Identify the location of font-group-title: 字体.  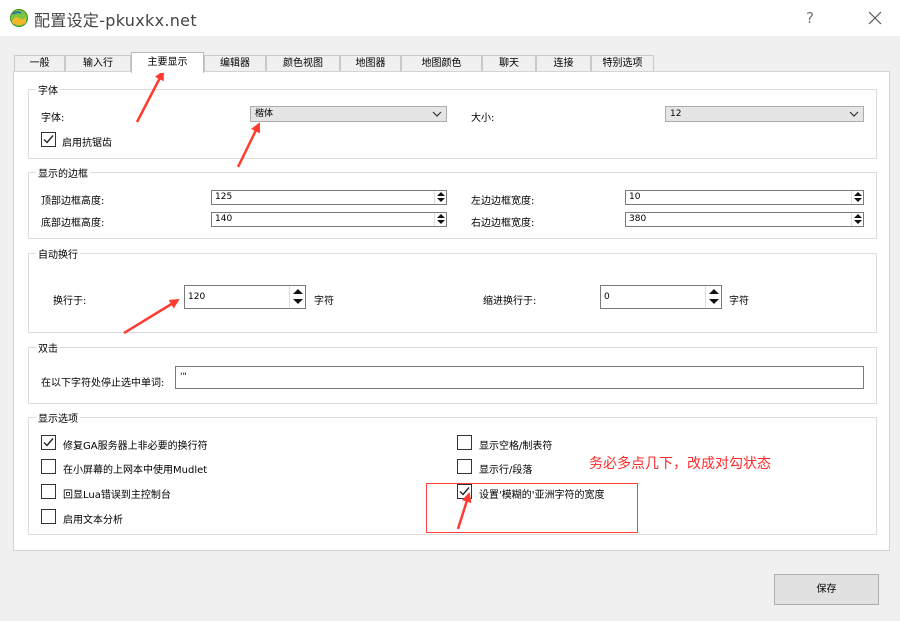
(48, 89).